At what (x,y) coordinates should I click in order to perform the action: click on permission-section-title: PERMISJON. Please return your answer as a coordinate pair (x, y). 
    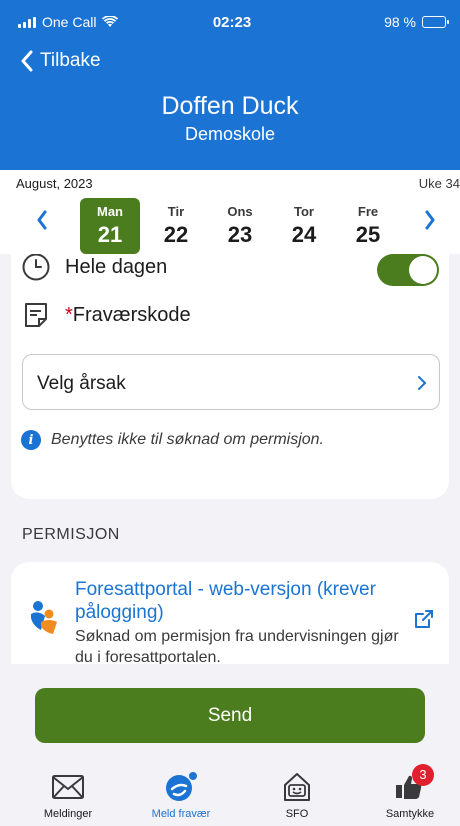
    Looking at the image, I should click on (71, 534).